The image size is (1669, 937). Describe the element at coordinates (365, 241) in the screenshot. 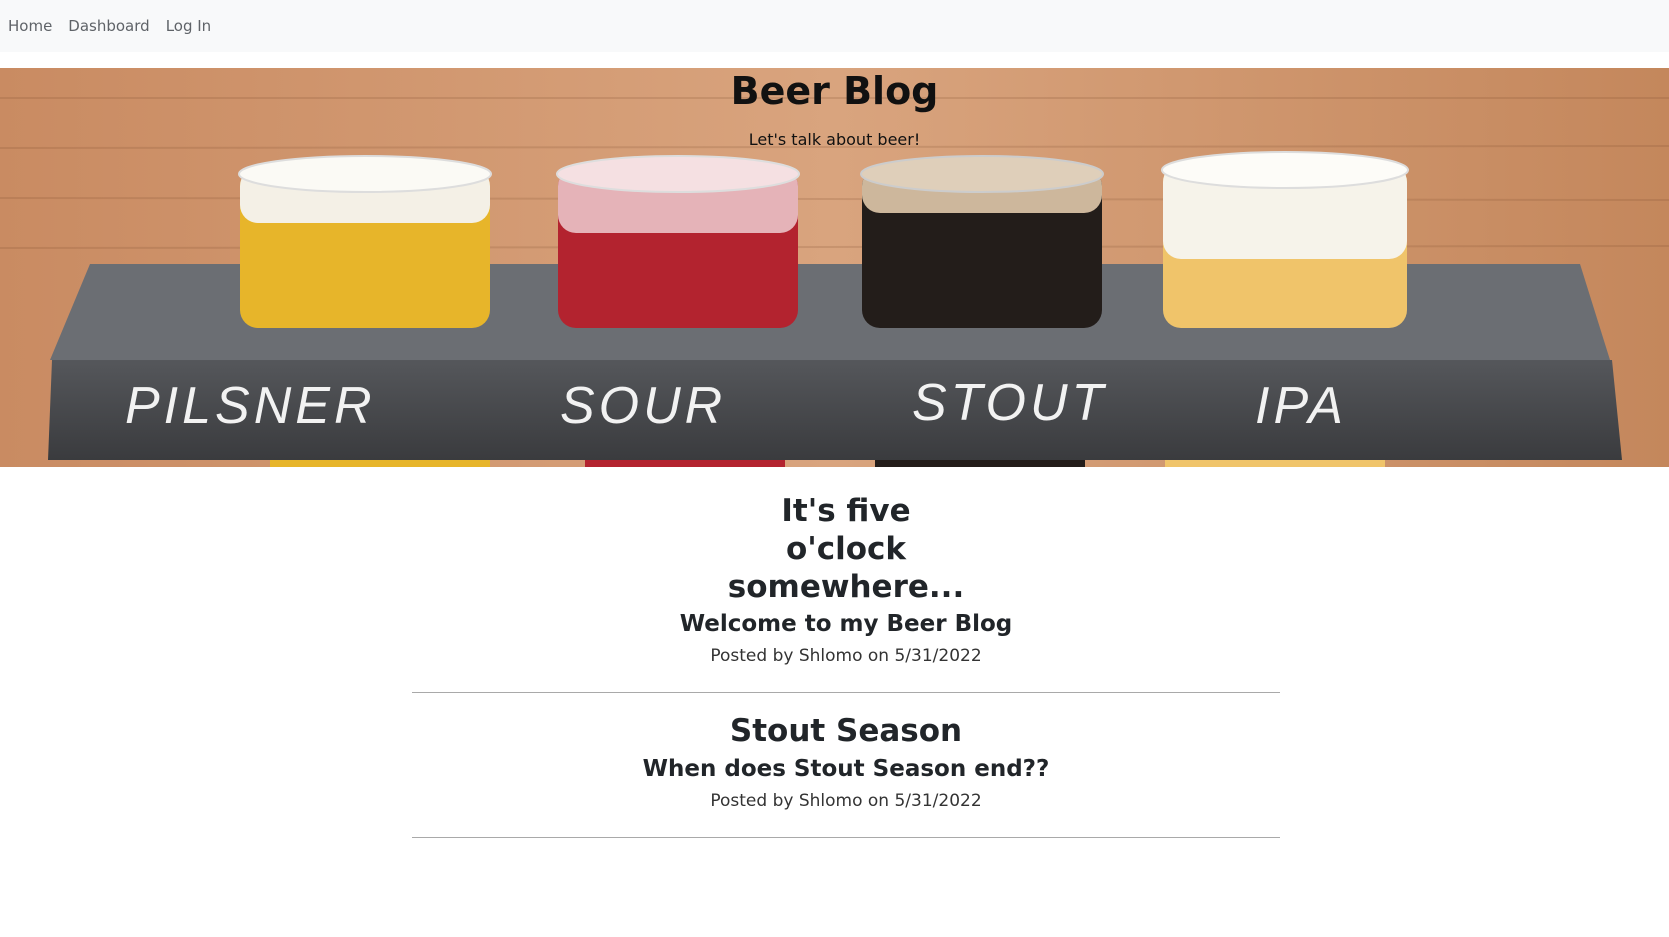

I see `pilsner-glass` at that location.